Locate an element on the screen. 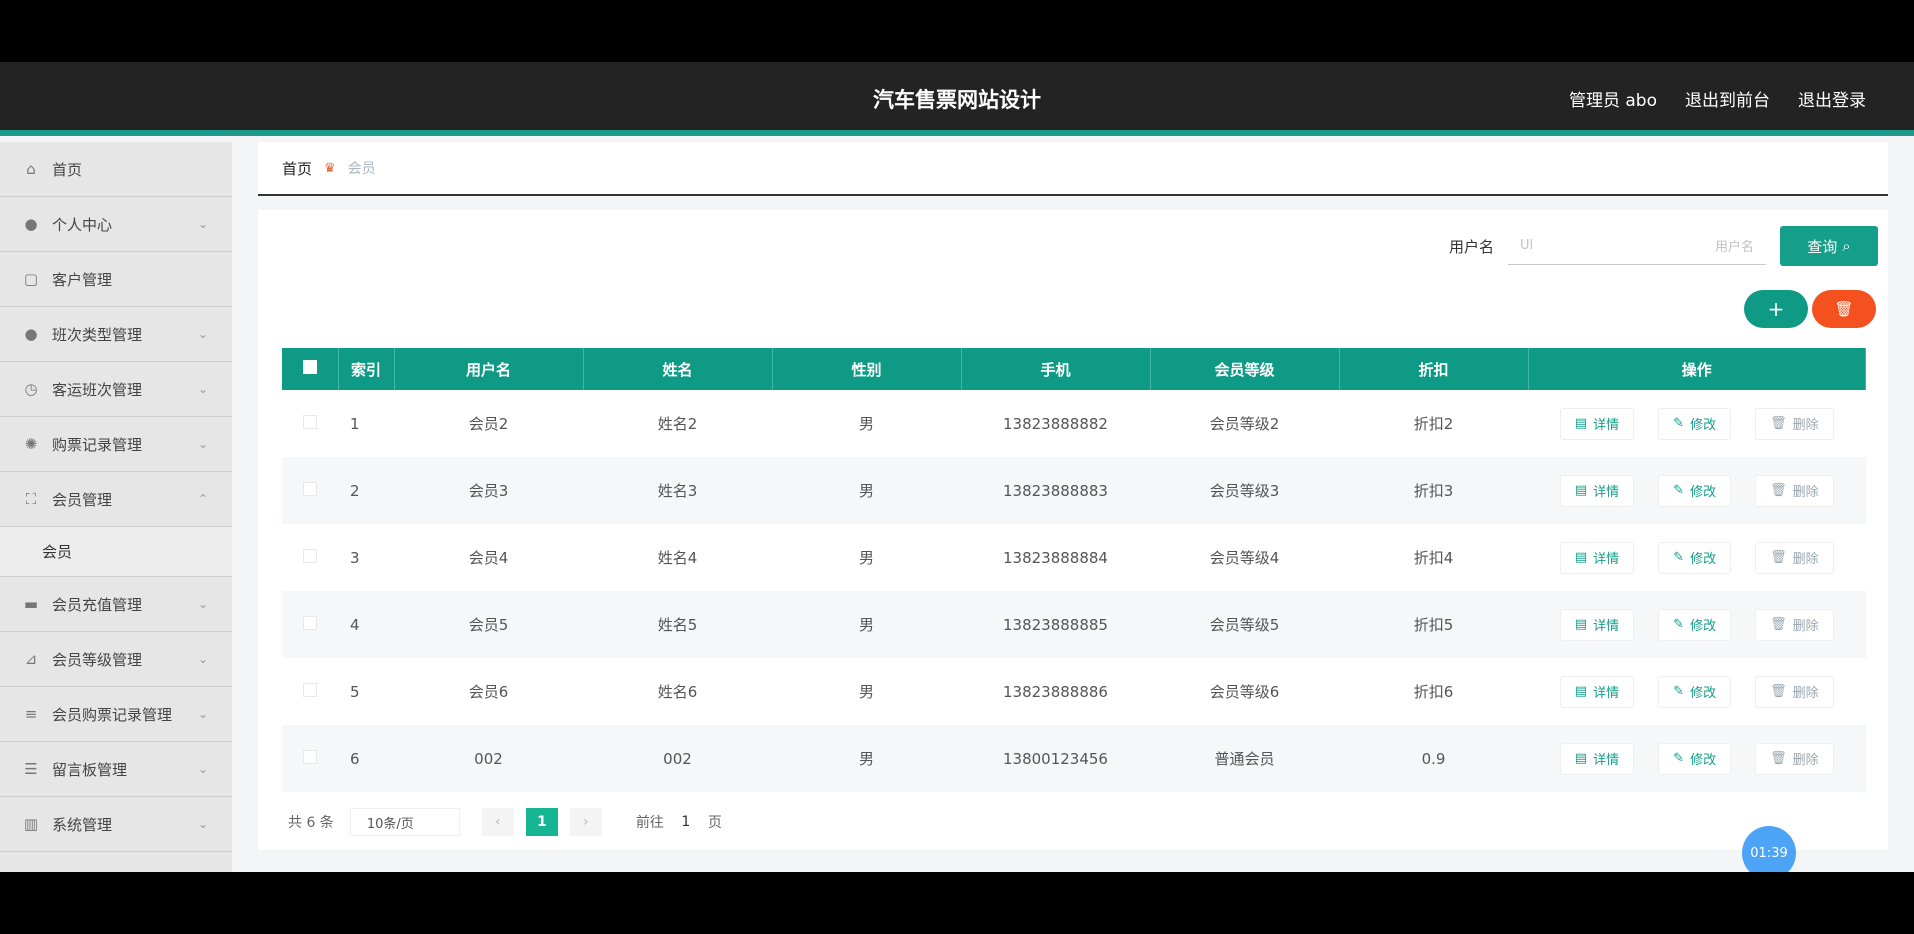 This screenshot has width=1914, height=934. sidebar-item-member-tickets: ≡ 会员购票记录管理 ⌄ is located at coordinates (116, 714).